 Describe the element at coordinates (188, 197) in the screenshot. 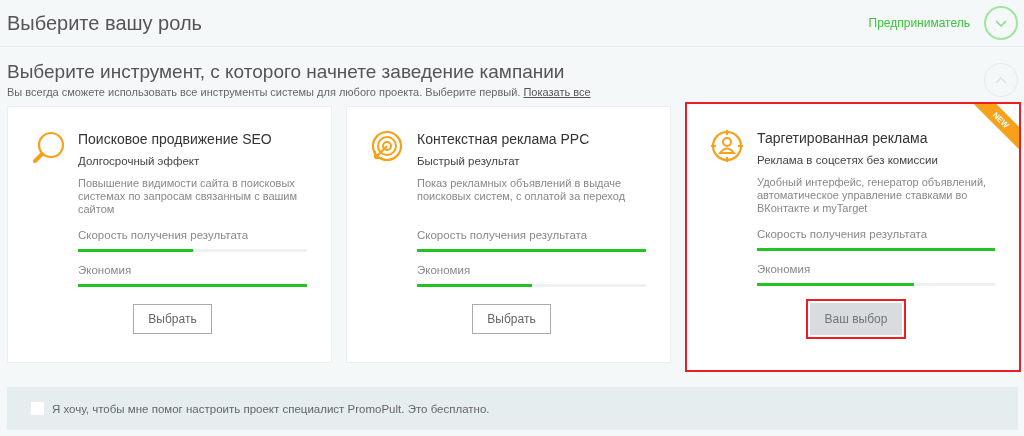

I see `card-description: Повышение видимости сайта в поисковых системах по запросам связанным с вашим сайтом` at that location.